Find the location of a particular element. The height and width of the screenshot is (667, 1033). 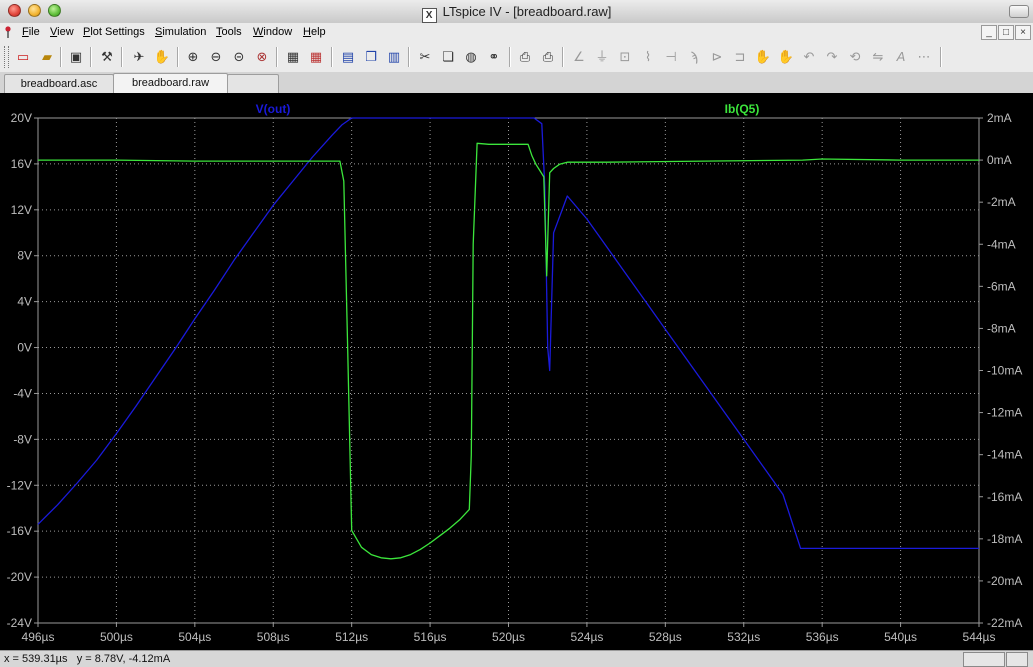

label-icon: ⊡ is located at coordinates (625, 57).